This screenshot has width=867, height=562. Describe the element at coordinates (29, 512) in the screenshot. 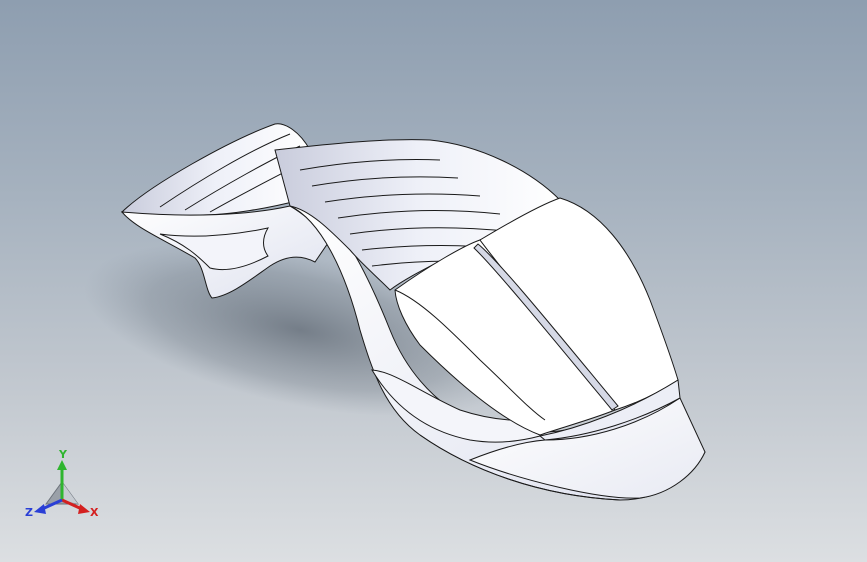

I see `z-axis-label: Z` at that location.